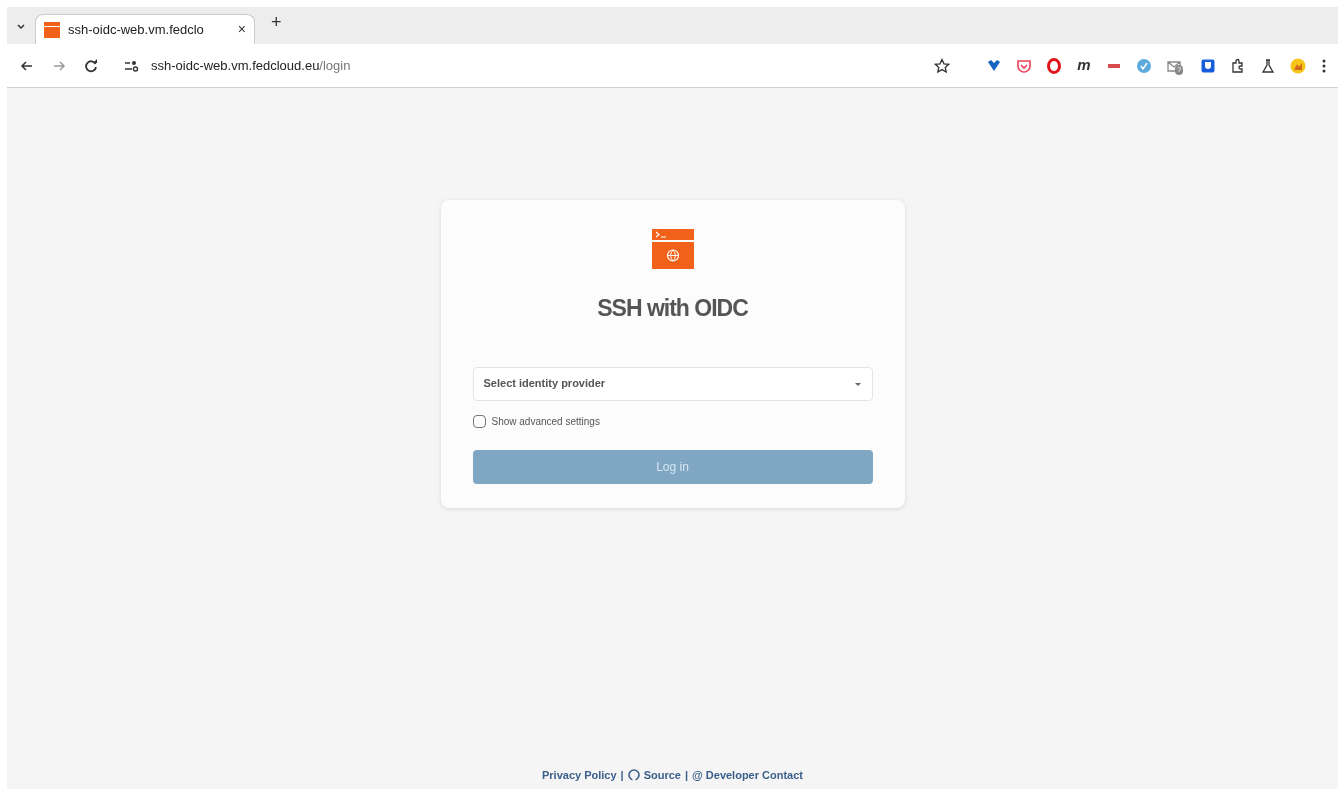 This screenshot has width=1338, height=789. What do you see at coordinates (633, 774) in the screenshot?
I see `github-icon` at bounding box center [633, 774].